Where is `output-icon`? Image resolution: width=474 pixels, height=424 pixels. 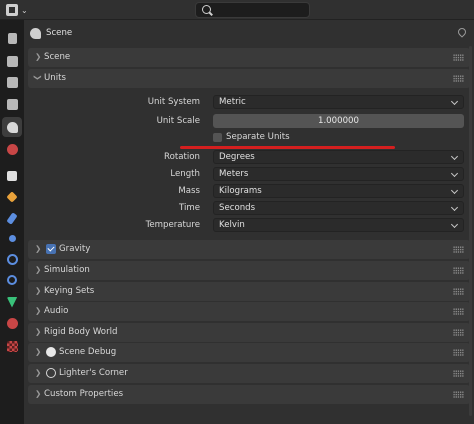
output-icon is located at coordinates (12, 82).